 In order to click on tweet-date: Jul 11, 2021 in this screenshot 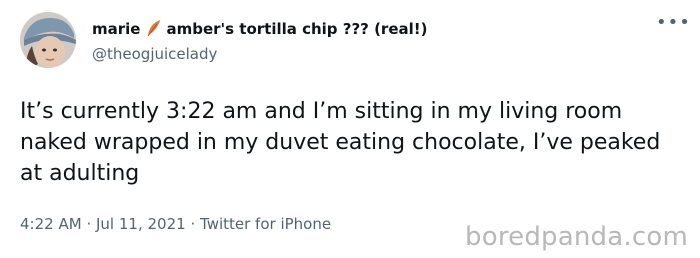, I will do `click(141, 224)`.